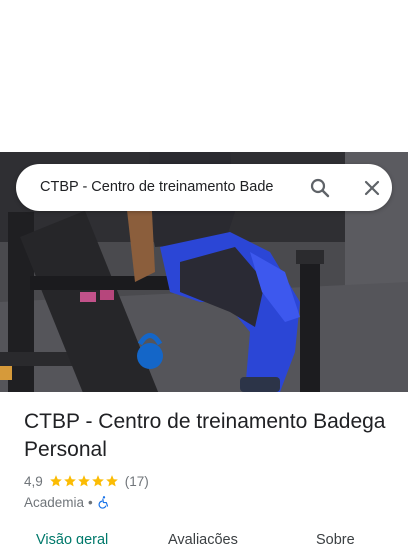  Describe the element at coordinates (137, 481) in the screenshot. I see `review-count: (17)` at that location.